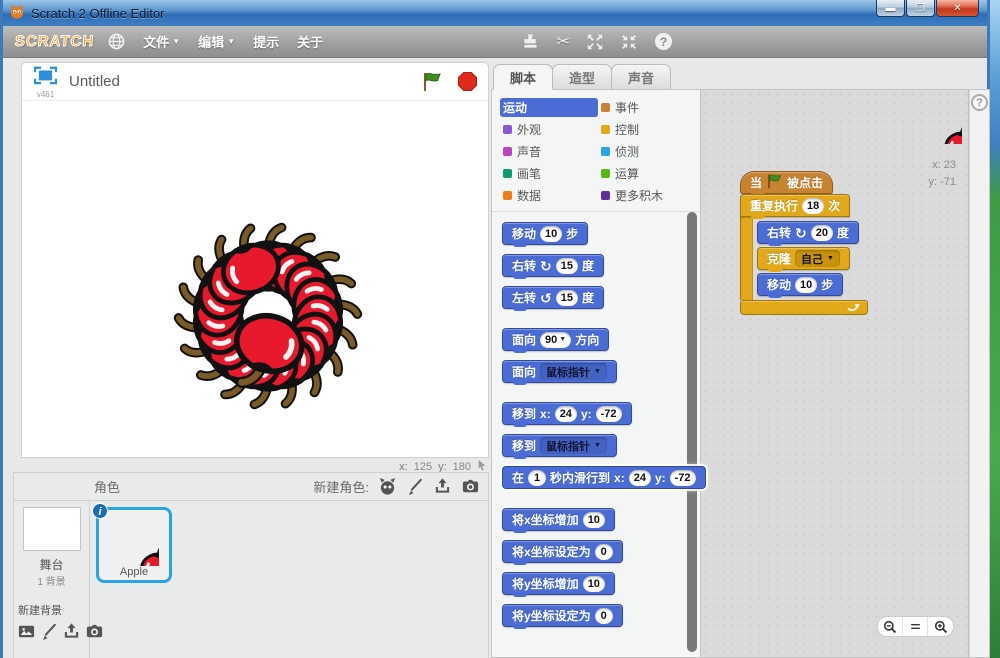 Image resolution: width=1000 pixels, height=658 pixels. Describe the element at coordinates (537, 477) in the screenshot. I see `number-input: 1` at that location.